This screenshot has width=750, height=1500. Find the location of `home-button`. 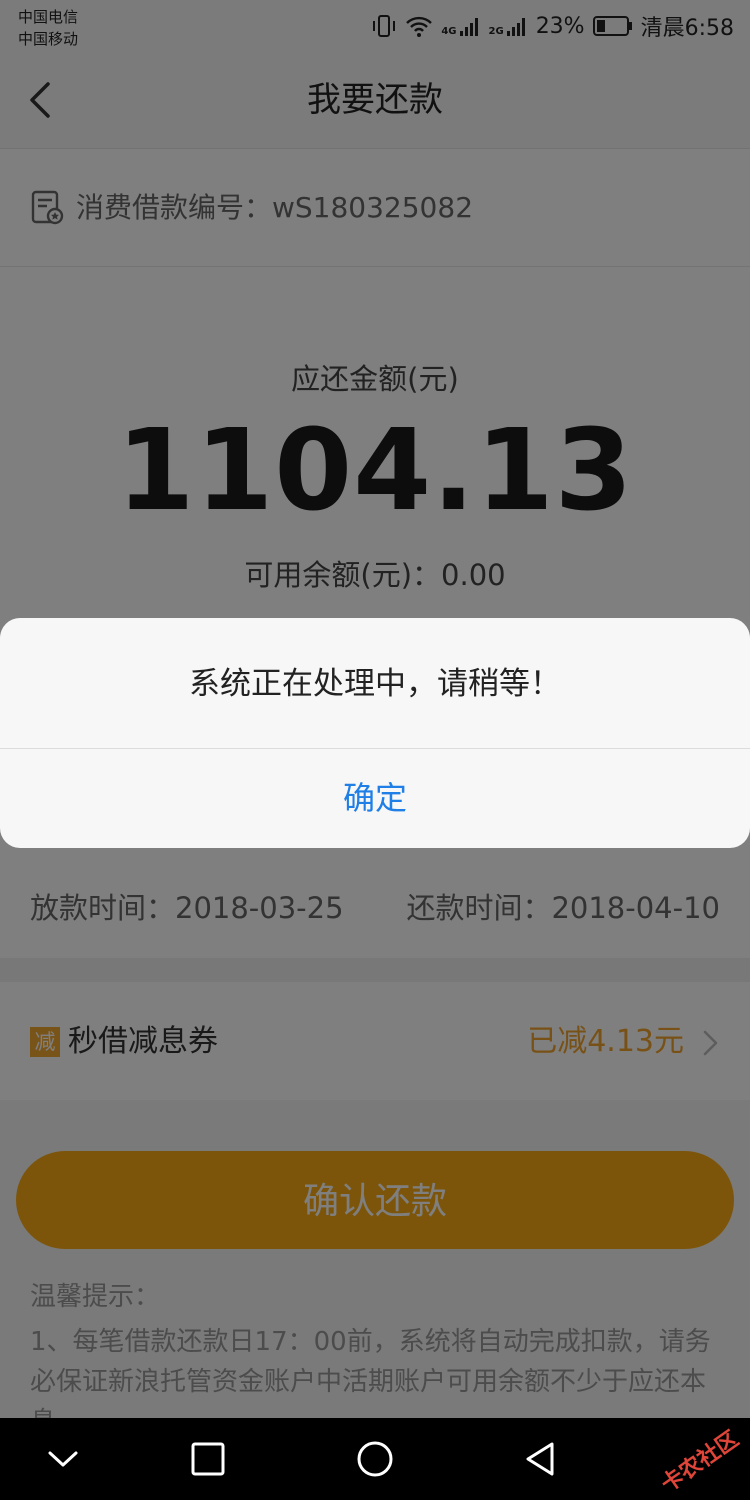

home-button is located at coordinates (375, 1459).